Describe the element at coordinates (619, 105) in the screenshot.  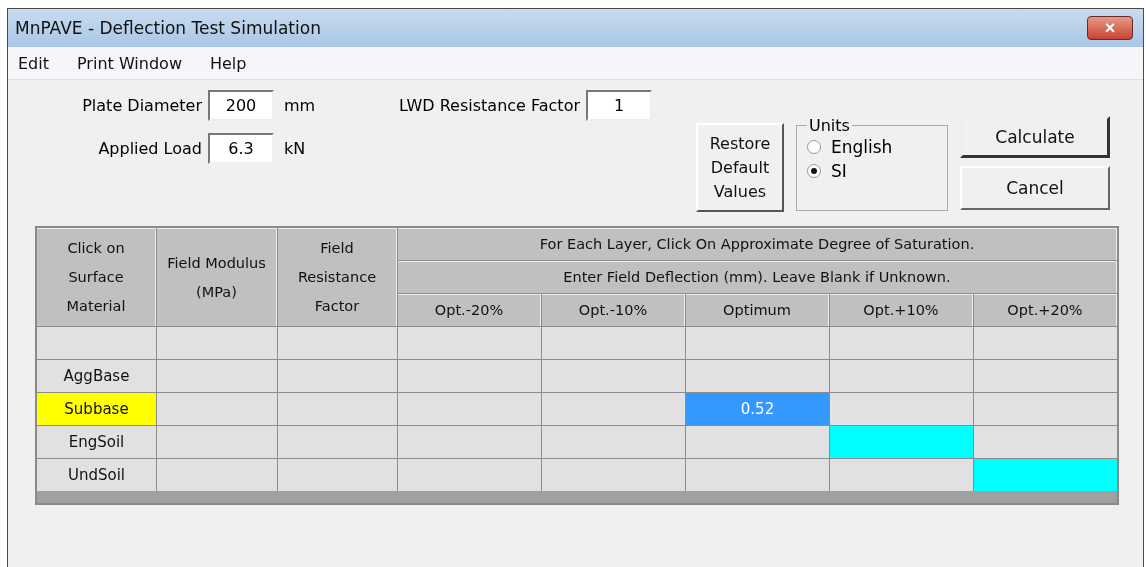
I see `input-field: 1` at that location.